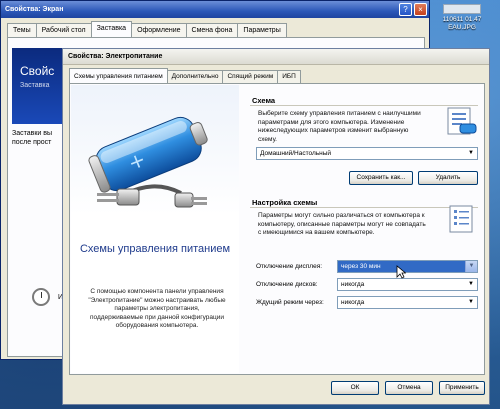 This screenshot has width=500, height=409. I want to click on scheme-group-divider, so click(364, 105).